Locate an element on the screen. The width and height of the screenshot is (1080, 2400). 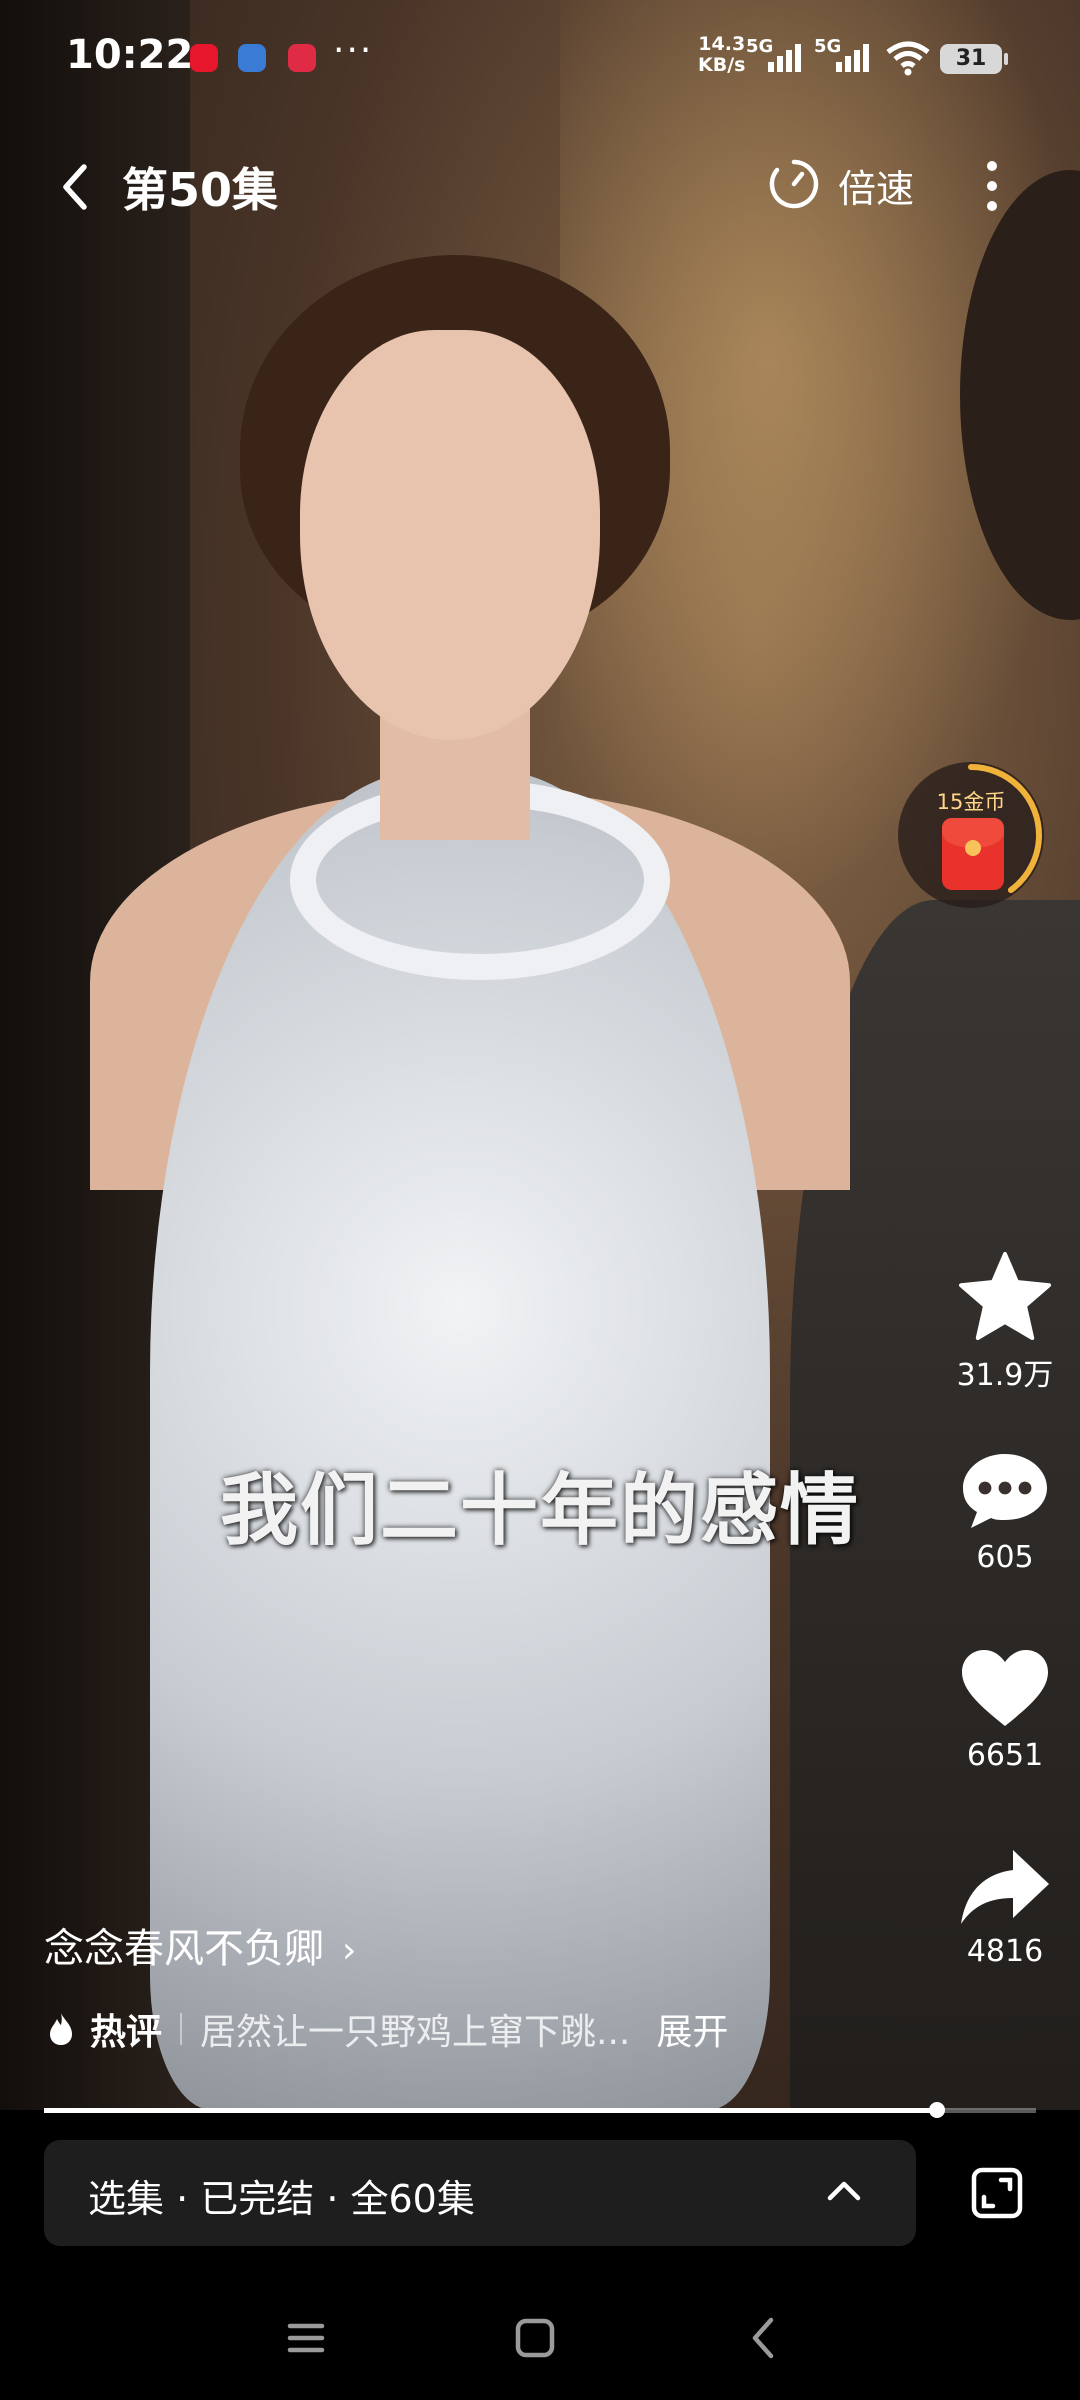
net-speed-value: 14.3 is located at coordinates (722, 44).